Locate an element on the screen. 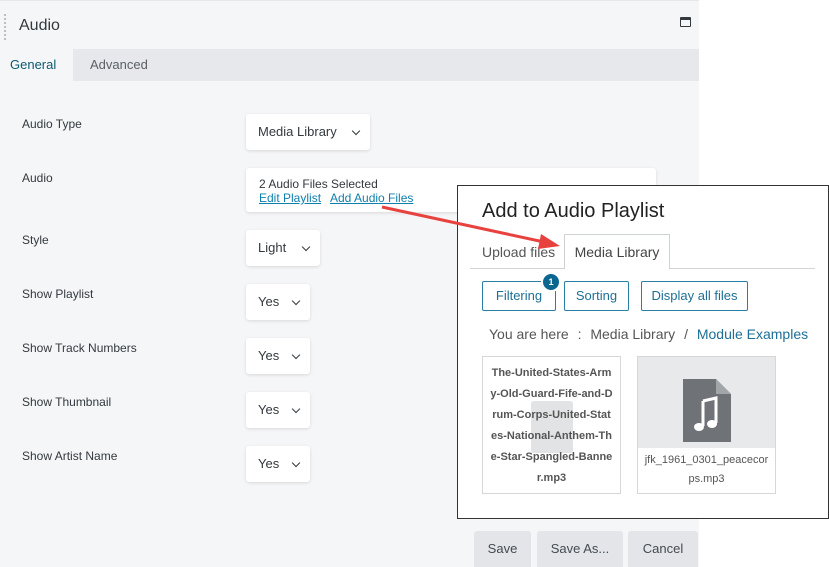 Image resolution: width=829 pixels, height=567 pixels. sorting-button: Sorting is located at coordinates (596, 296).